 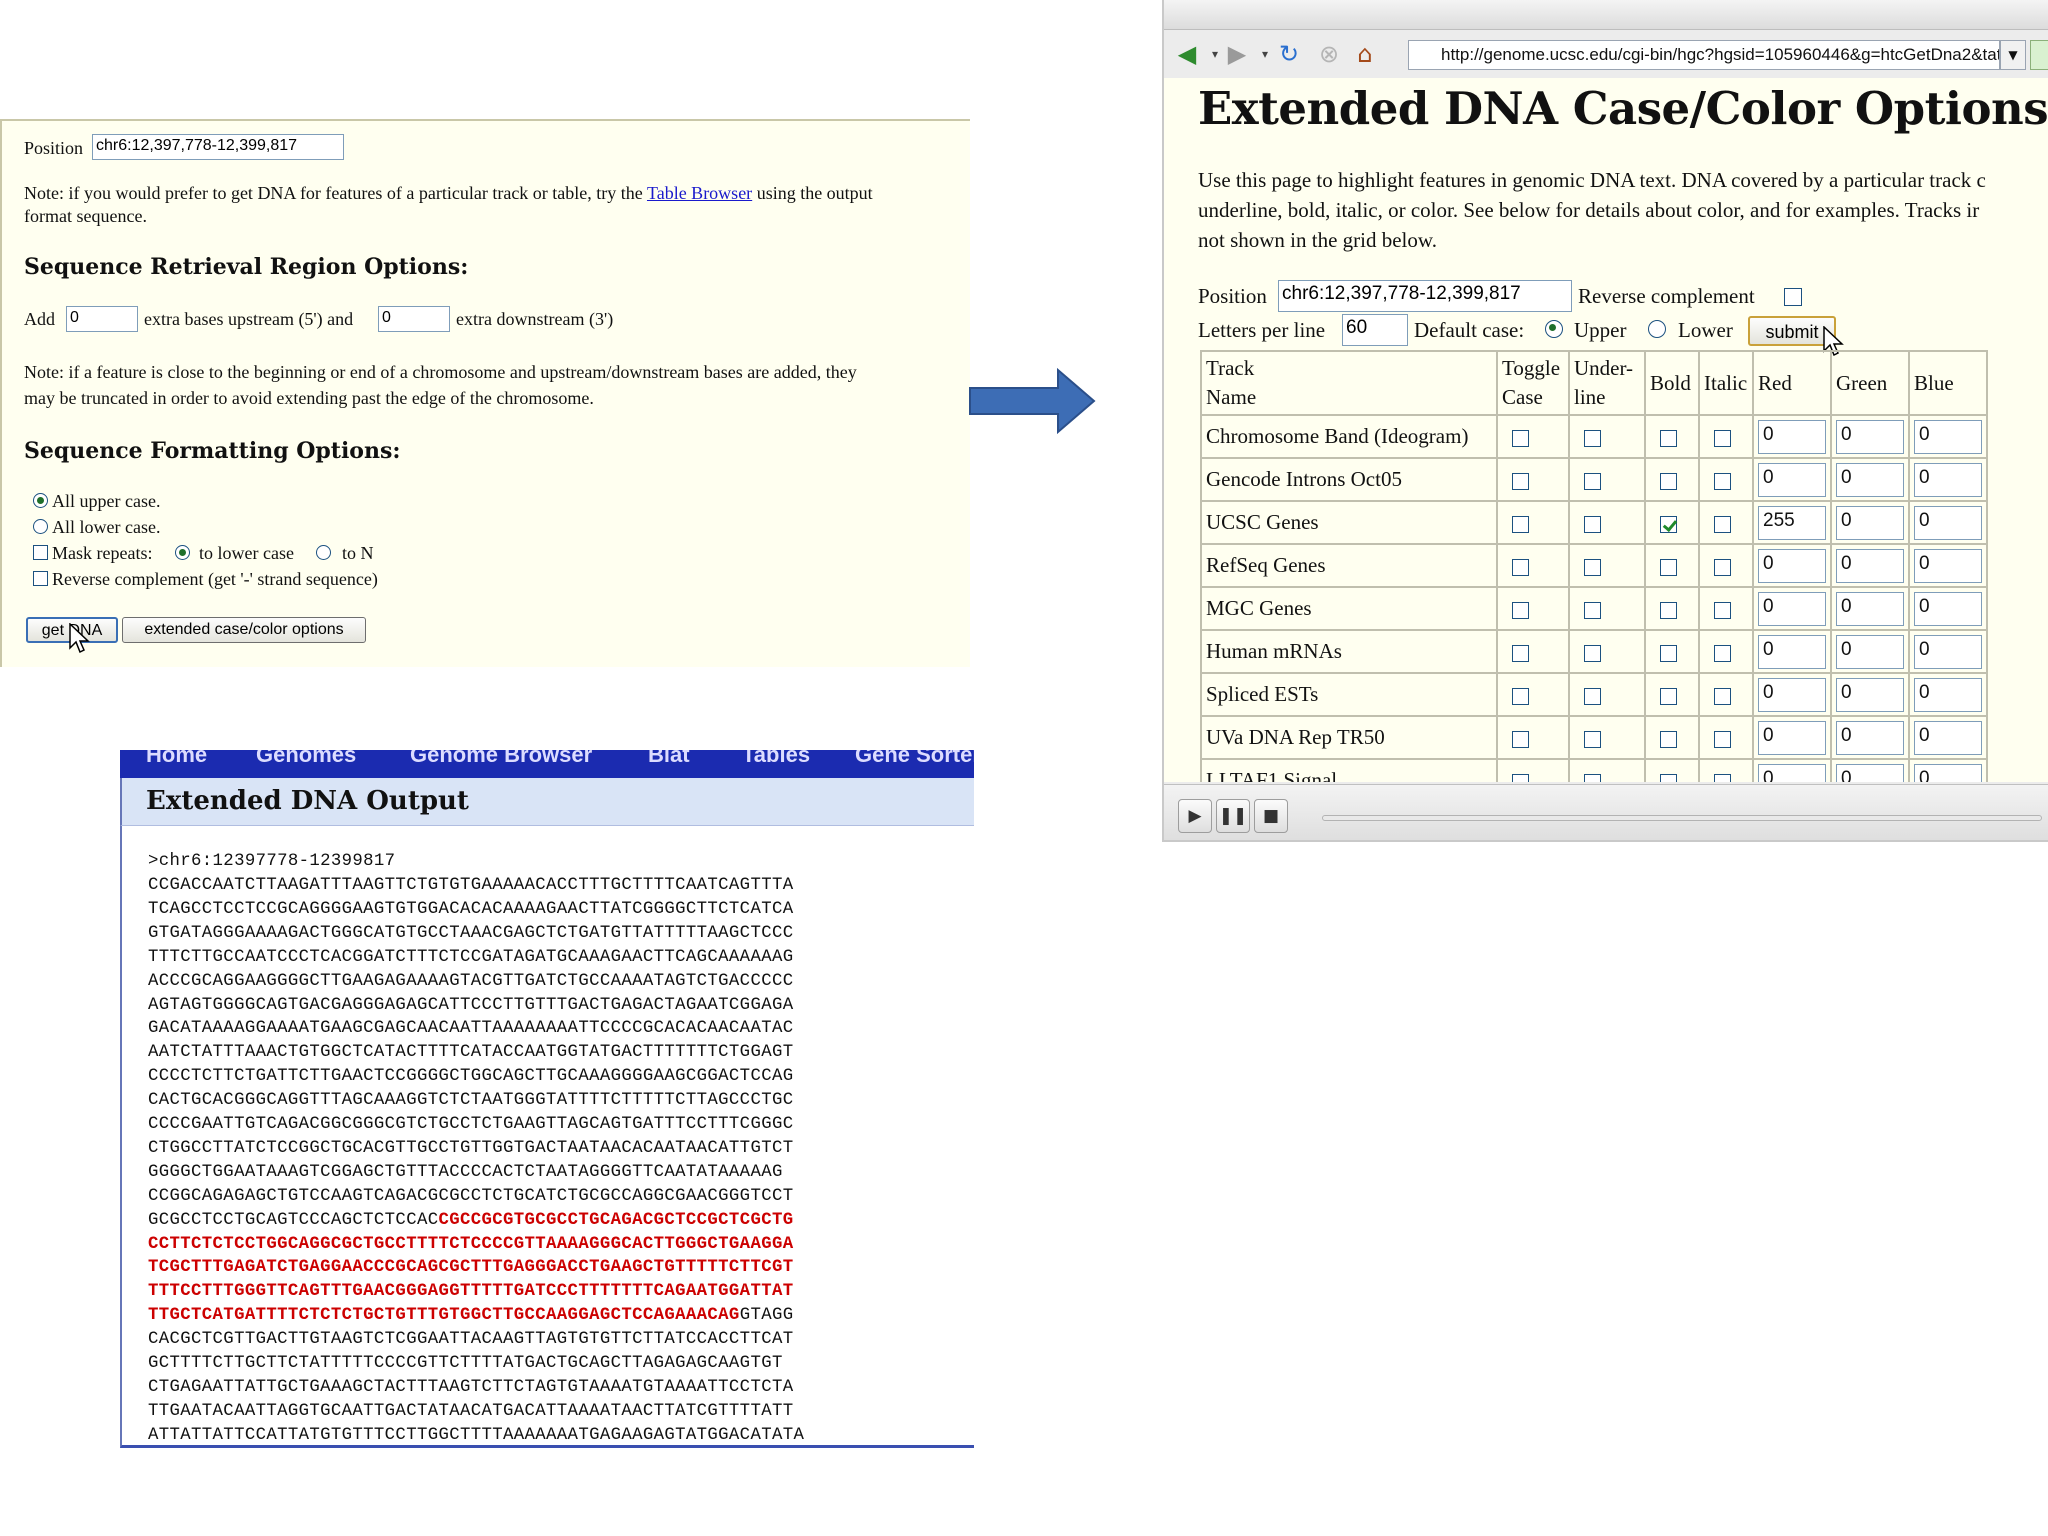 I want to click on stop-icon: ⊗, so click(x=1329, y=54).